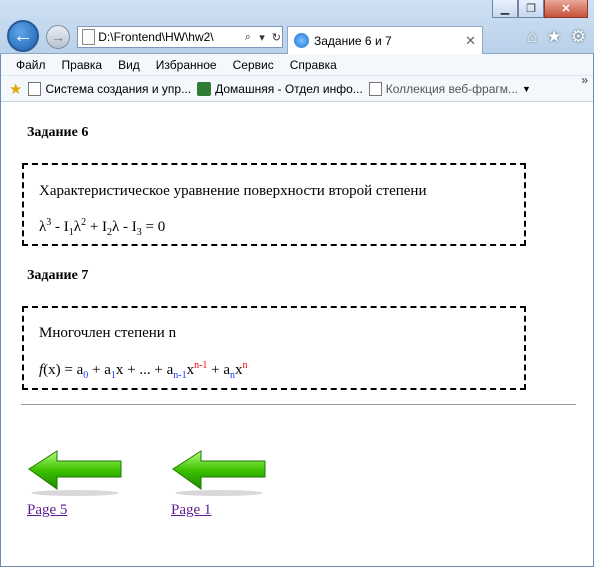  What do you see at coordinates (505, 9) in the screenshot?
I see `minimize-button: ▁` at bounding box center [505, 9].